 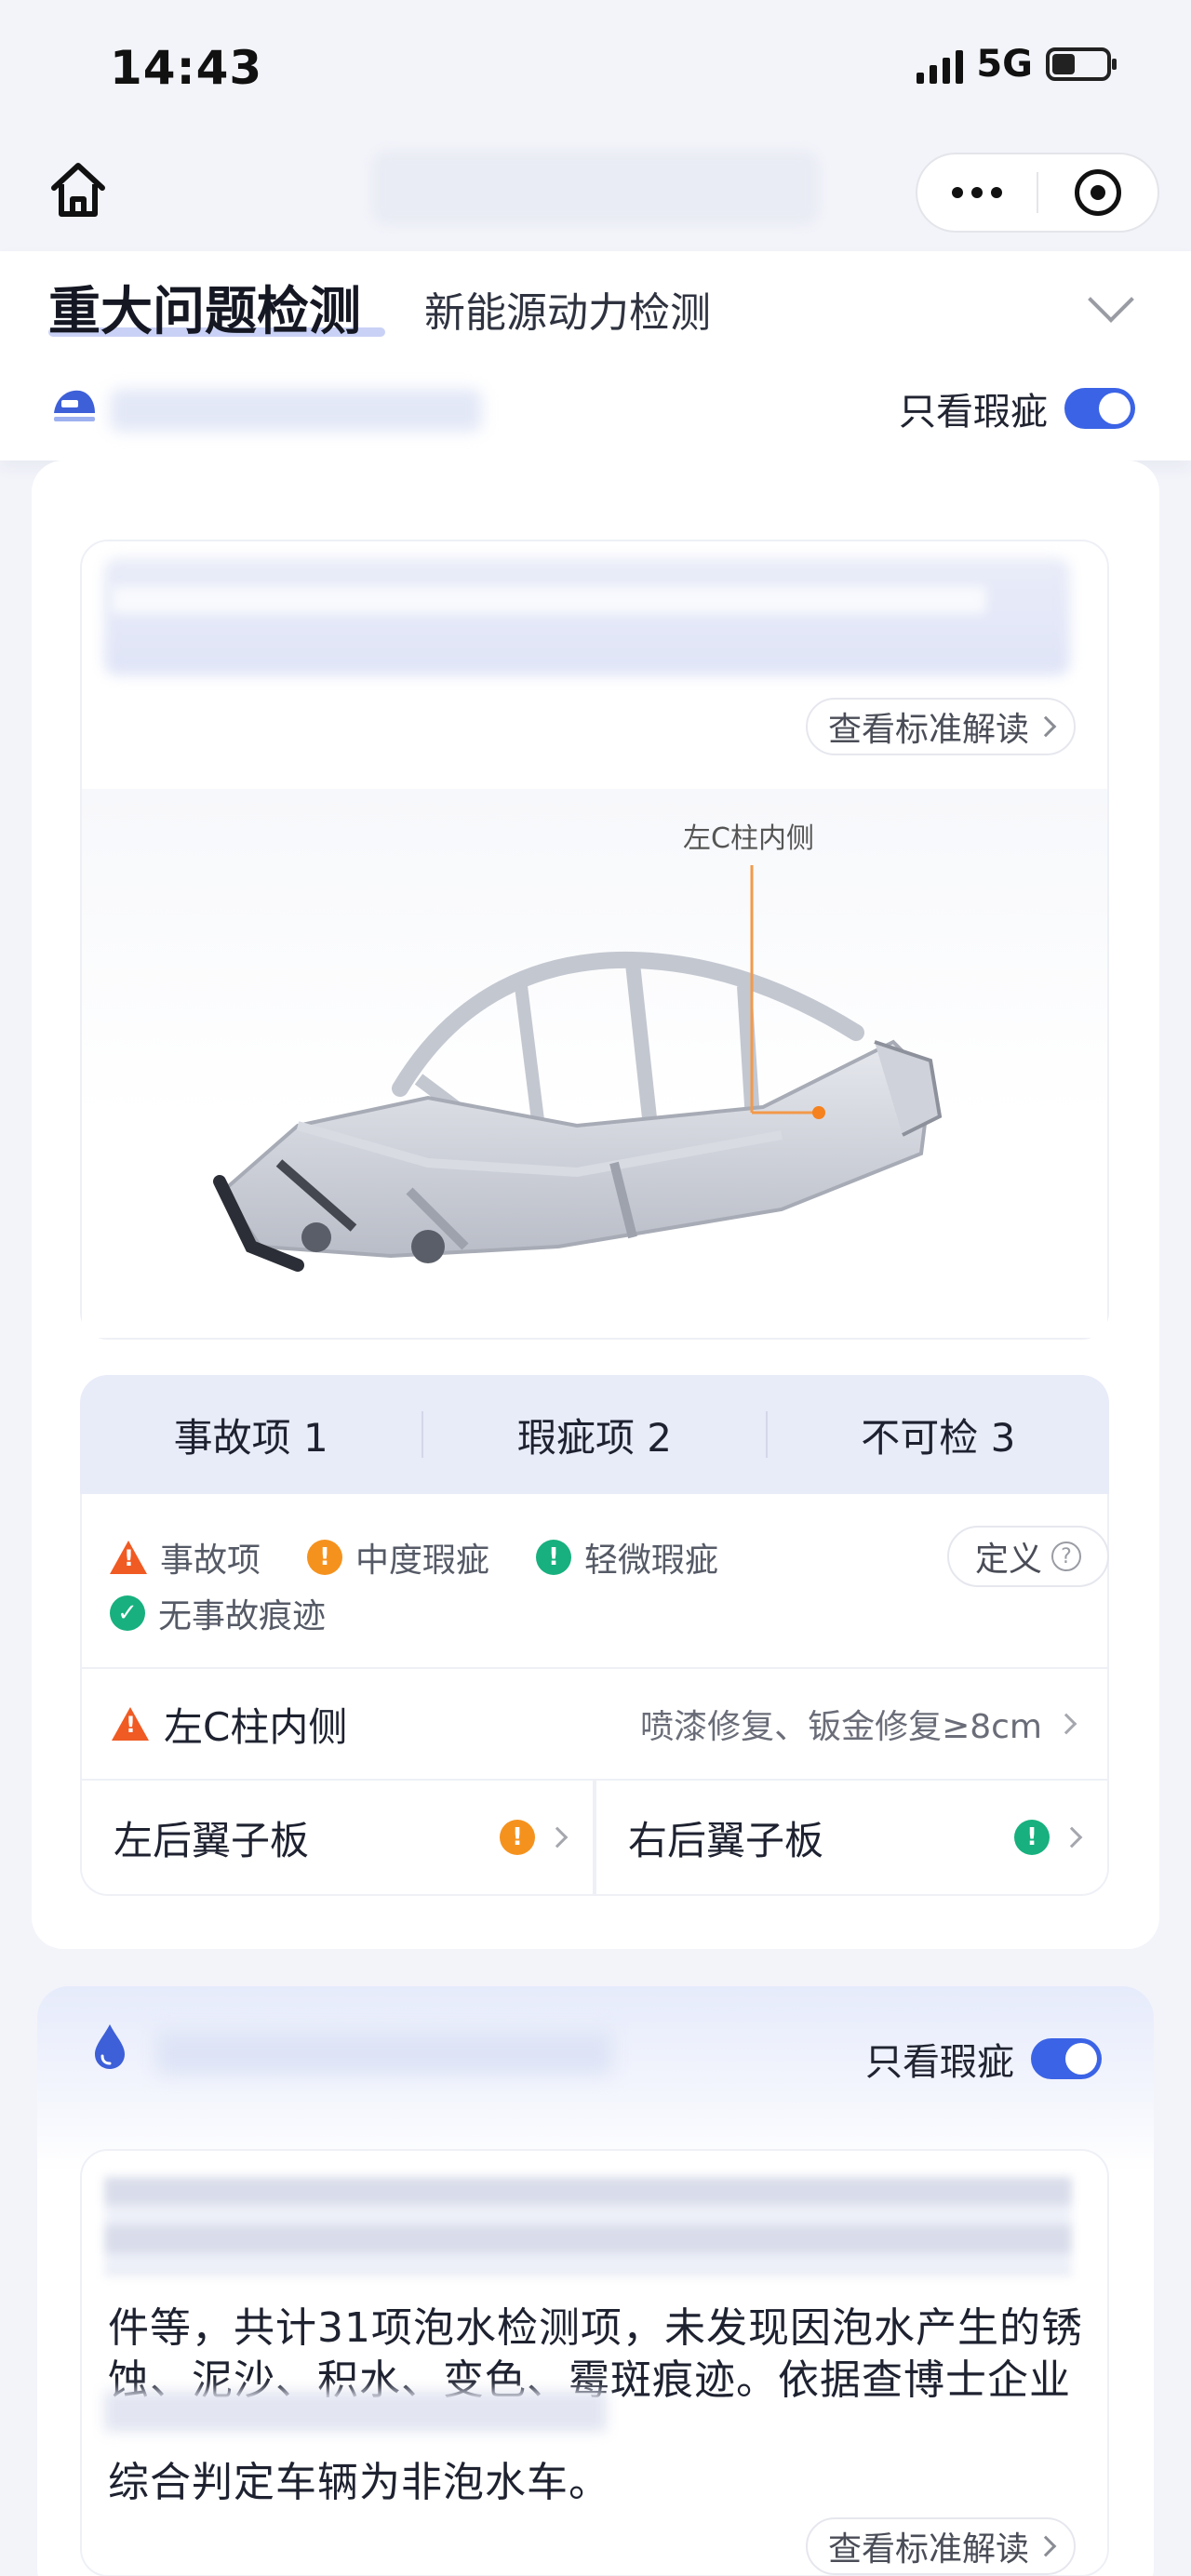 What do you see at coordinates (110, 2046) in the screenshot?
I see `water-drop-icon` at bounding box center [110, 2046].